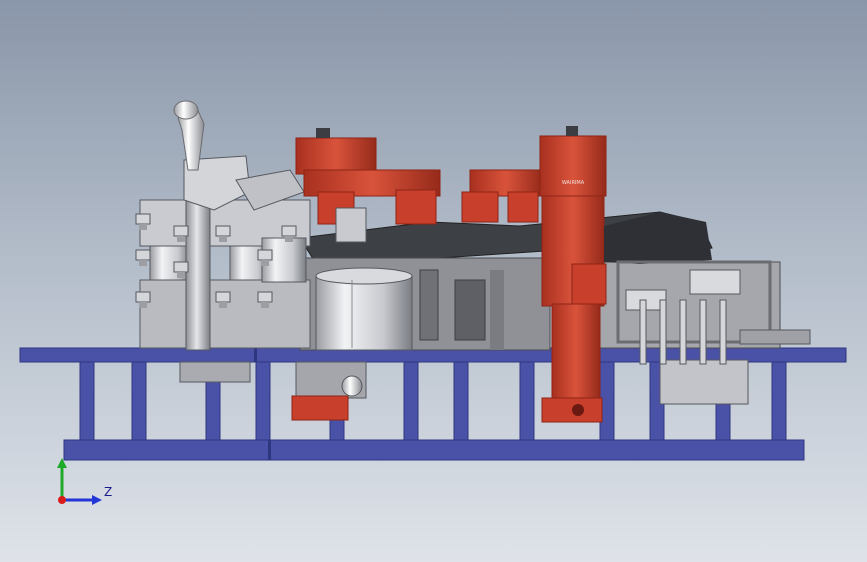  I want to click on red-clamp-middle, so click(502, 196).